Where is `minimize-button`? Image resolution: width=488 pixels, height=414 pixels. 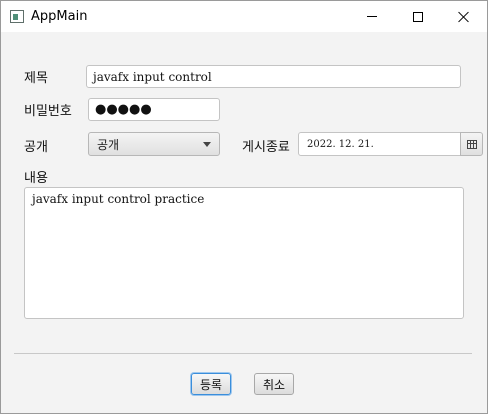 minimize-button is located at coordinates (372, 16).